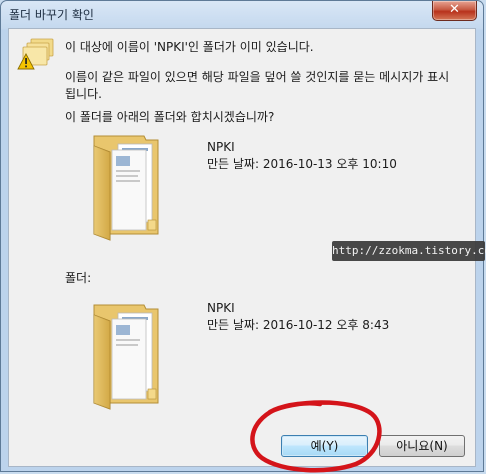  What do you see at coordinates (124, 356) in the screenshot?
I see `dest-folder-icon` at bounding box center [124, 356].